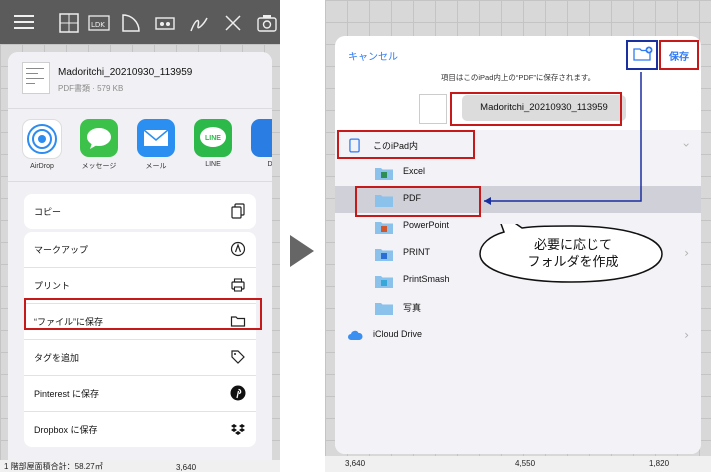 The height and width of the screenshot is (472, 711). Describe the element at coordinates (573, 261) in the screenshot. I see `callout-line-2: フォルダを作成` at that location.